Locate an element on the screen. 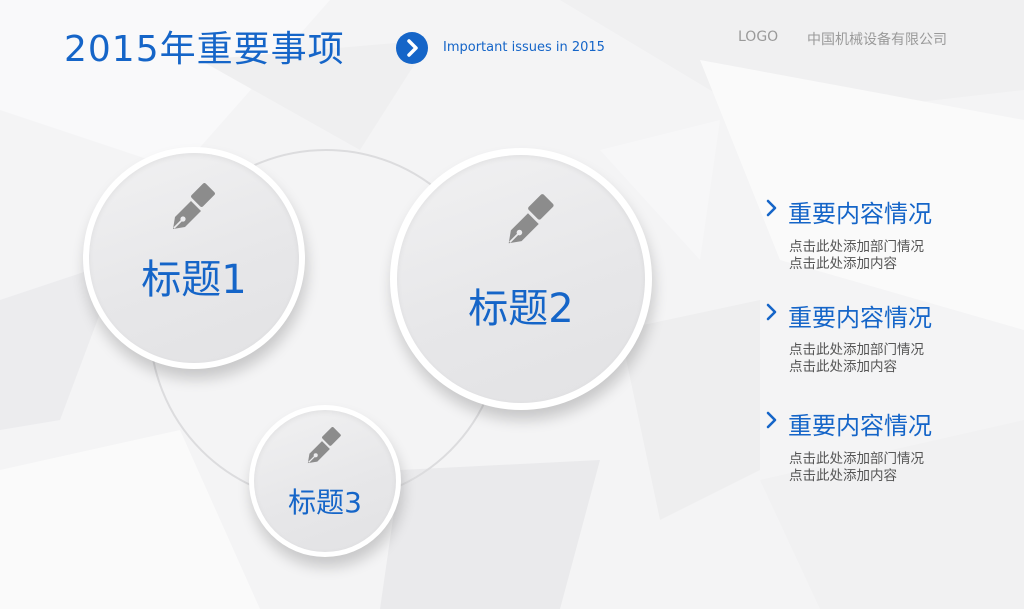 The width and height of the screenshot is (1024, 609). topic-label-1: 标题1 is located at coordinates (194, 280).